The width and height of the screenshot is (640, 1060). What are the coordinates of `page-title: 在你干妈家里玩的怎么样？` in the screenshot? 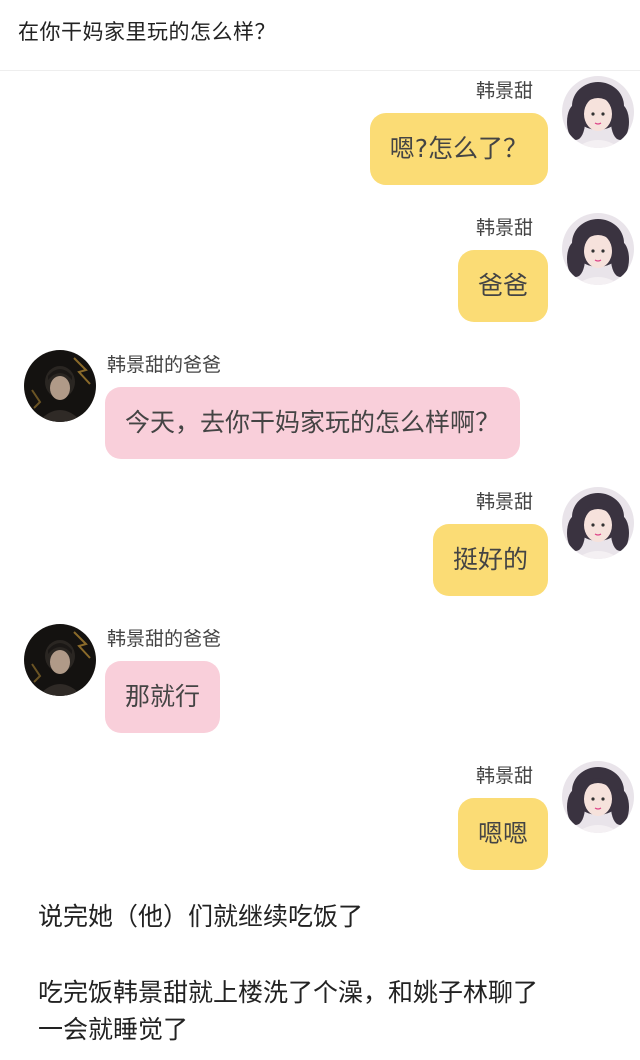 It's located at (147, 32).